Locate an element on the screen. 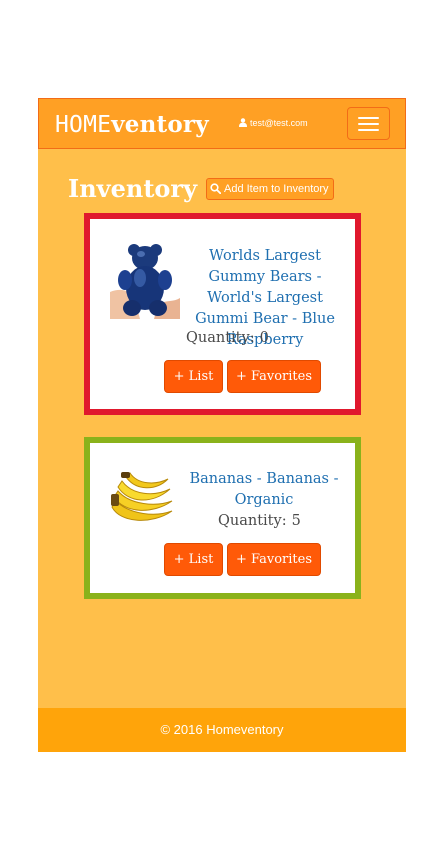 This screenshot has height=866, width=433. brand-part-ventory: ventory is located at coordinates (160, 124).